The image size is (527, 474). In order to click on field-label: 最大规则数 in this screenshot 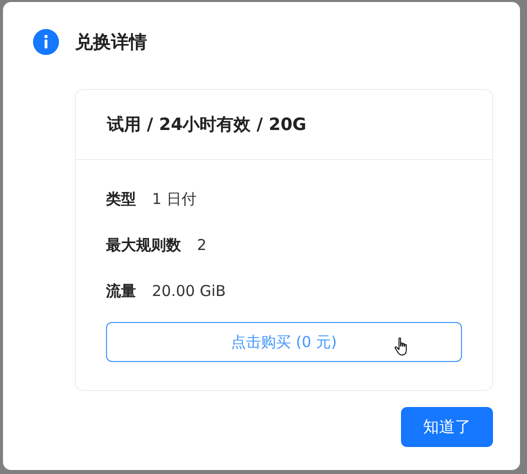, I will do `click(143, 245)`.